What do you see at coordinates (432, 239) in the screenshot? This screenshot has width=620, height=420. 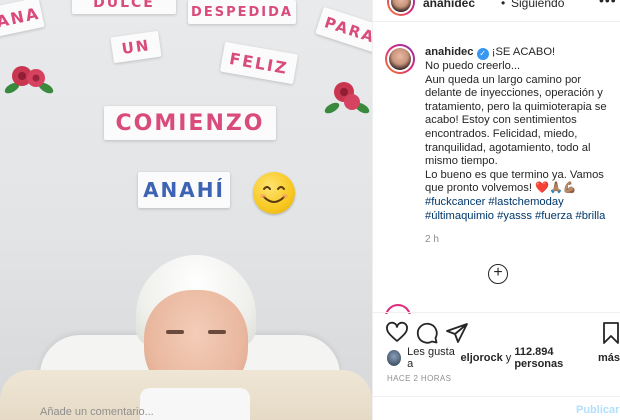 I see `caption-time: 2 h` at bounding box center [432, 239].